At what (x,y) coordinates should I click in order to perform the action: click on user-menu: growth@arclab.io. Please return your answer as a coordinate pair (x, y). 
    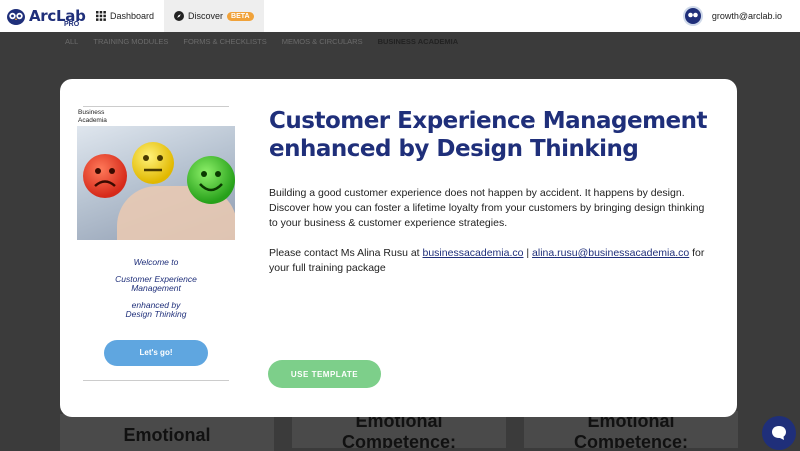
    Looking at the image, I should click on (732, 16).